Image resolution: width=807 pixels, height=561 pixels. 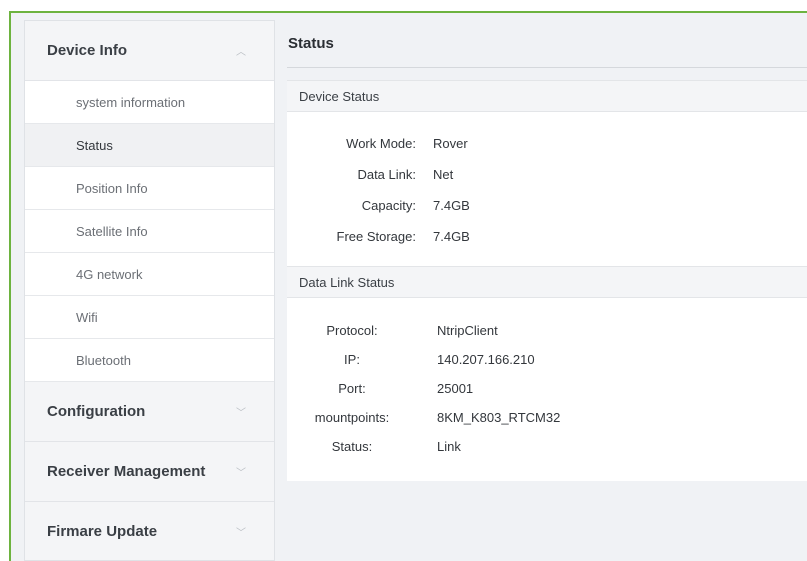 I want to click on sidebar-group-firmware-update: Firmare Update ﹀, so click(x=149, y=531).